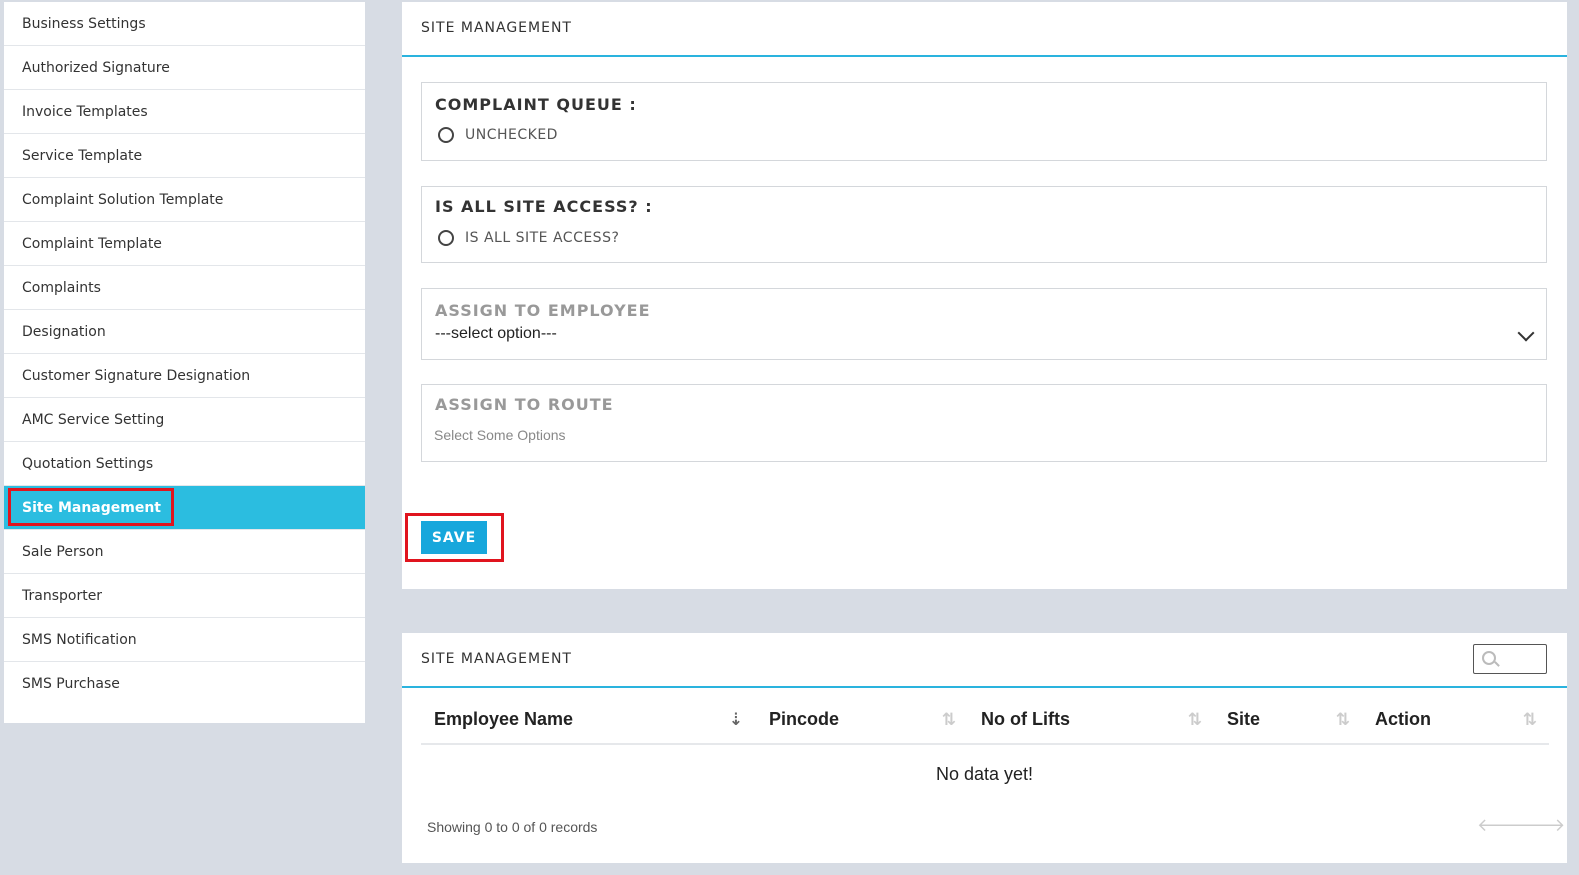  What do you see at coordinates (184, 508) in the screenshot?
I see `sidebar-item-site-management: Site Management` at bounding box center [184, 508].